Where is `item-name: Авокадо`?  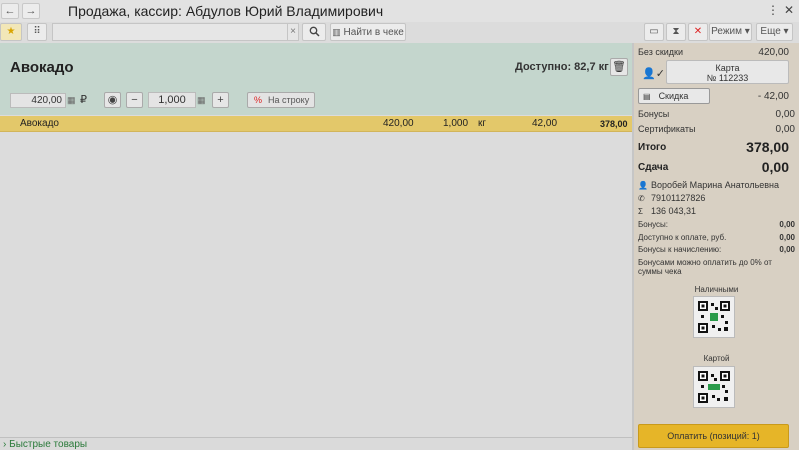
item-name: Авокадо is located at coordinates (39, 123).